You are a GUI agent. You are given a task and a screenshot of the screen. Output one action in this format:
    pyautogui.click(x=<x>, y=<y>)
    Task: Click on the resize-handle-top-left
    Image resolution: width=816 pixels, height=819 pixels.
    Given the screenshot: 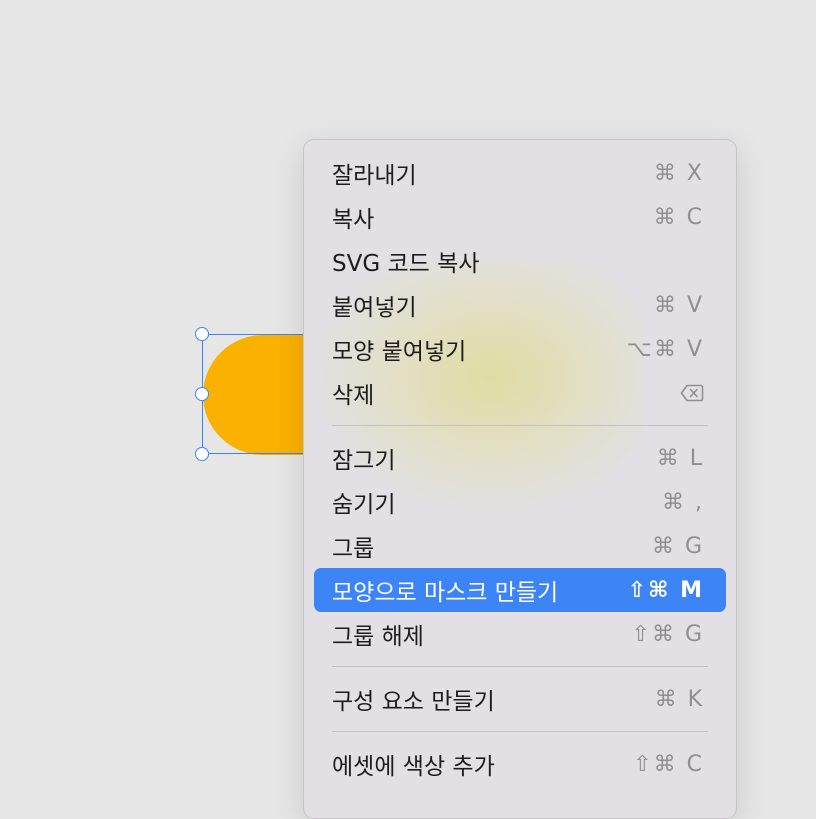 What is the action you would take?
    pyautogui.click(x=202, y=334)
    